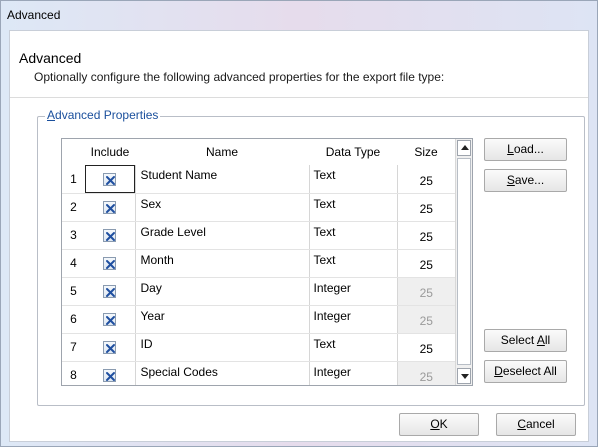 The image size is (598, 447). I want to click on include-column-header: Include, so click(110, 152).